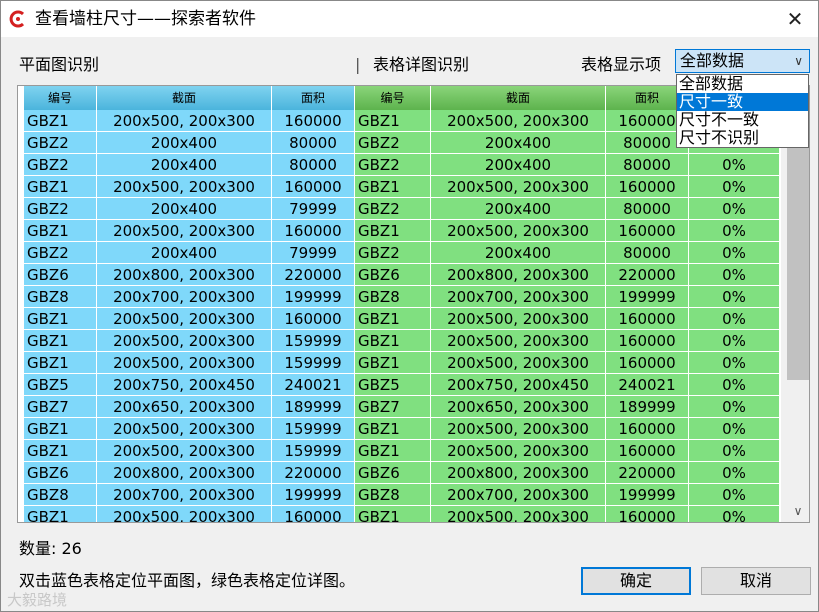 This screenshot has height=612, width=819. What do you see at coordinates (313, 385) in the screenshot?
I see `plan-area-cell: 240021` at bounding box center [313, 385].